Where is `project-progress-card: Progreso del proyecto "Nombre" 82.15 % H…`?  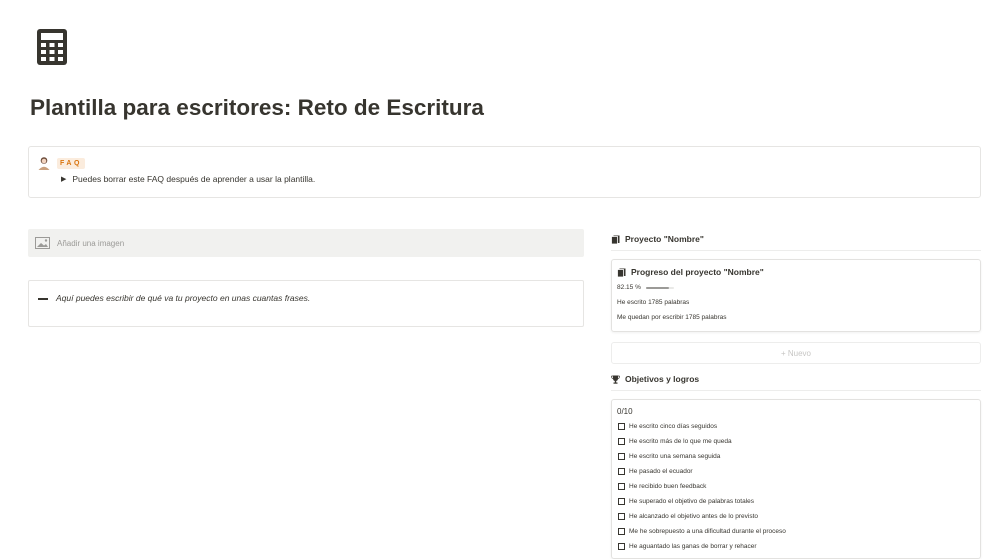
project-progress-card: Progreso del proyecto "Nombre" 82.15 % H… is located at coordinates (796, 295).